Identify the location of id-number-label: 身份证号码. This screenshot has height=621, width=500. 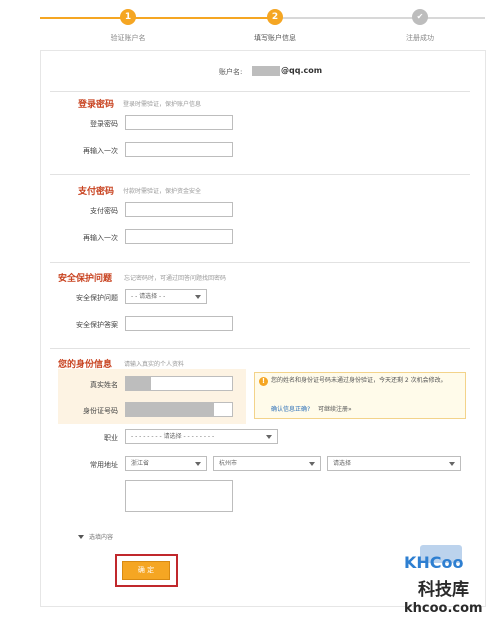
(100, 411).